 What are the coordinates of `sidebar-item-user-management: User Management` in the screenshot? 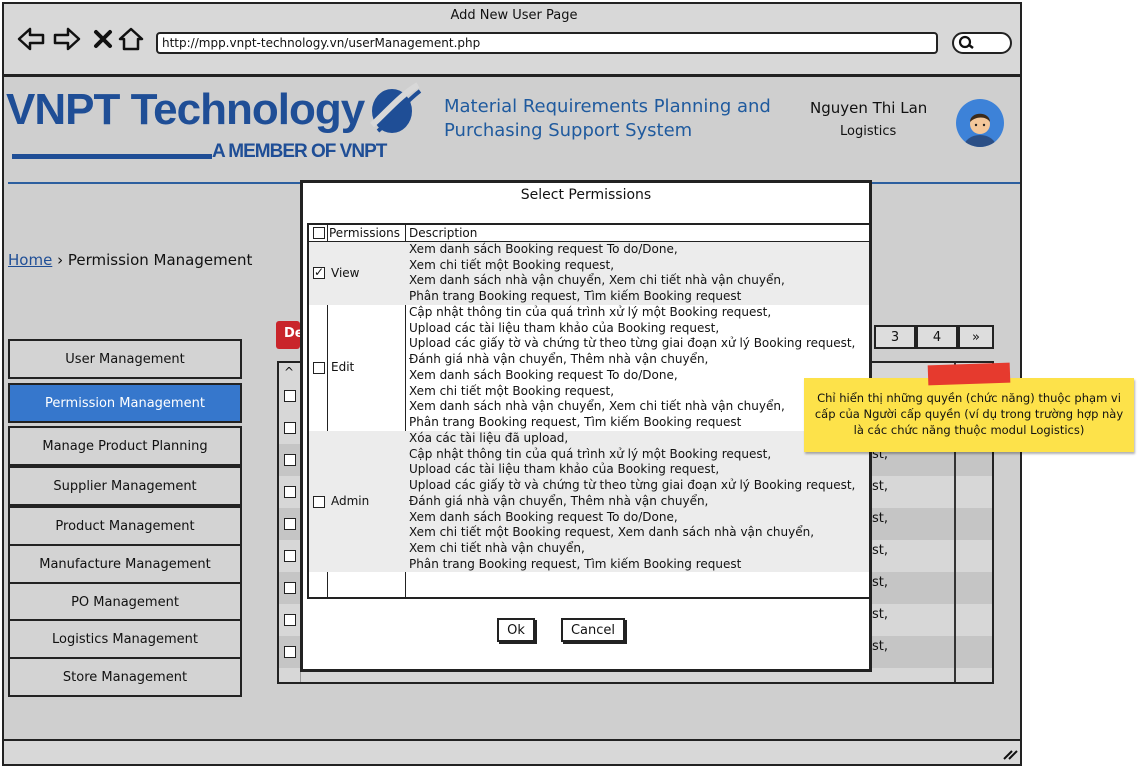 It's located at (125, 359).